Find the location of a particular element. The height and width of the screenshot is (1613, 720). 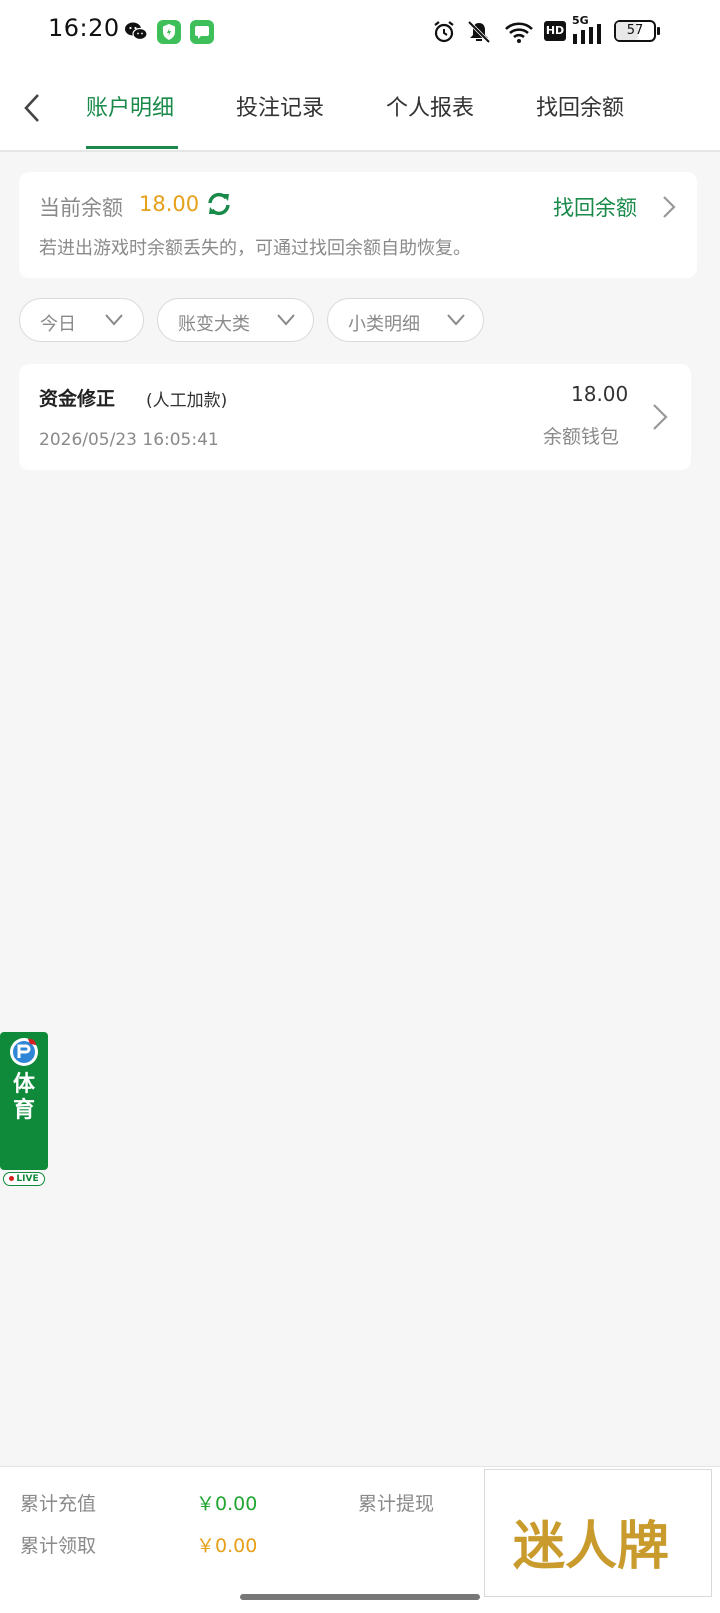

filter-category: 账变大类 is located at coordinates (235, 320).